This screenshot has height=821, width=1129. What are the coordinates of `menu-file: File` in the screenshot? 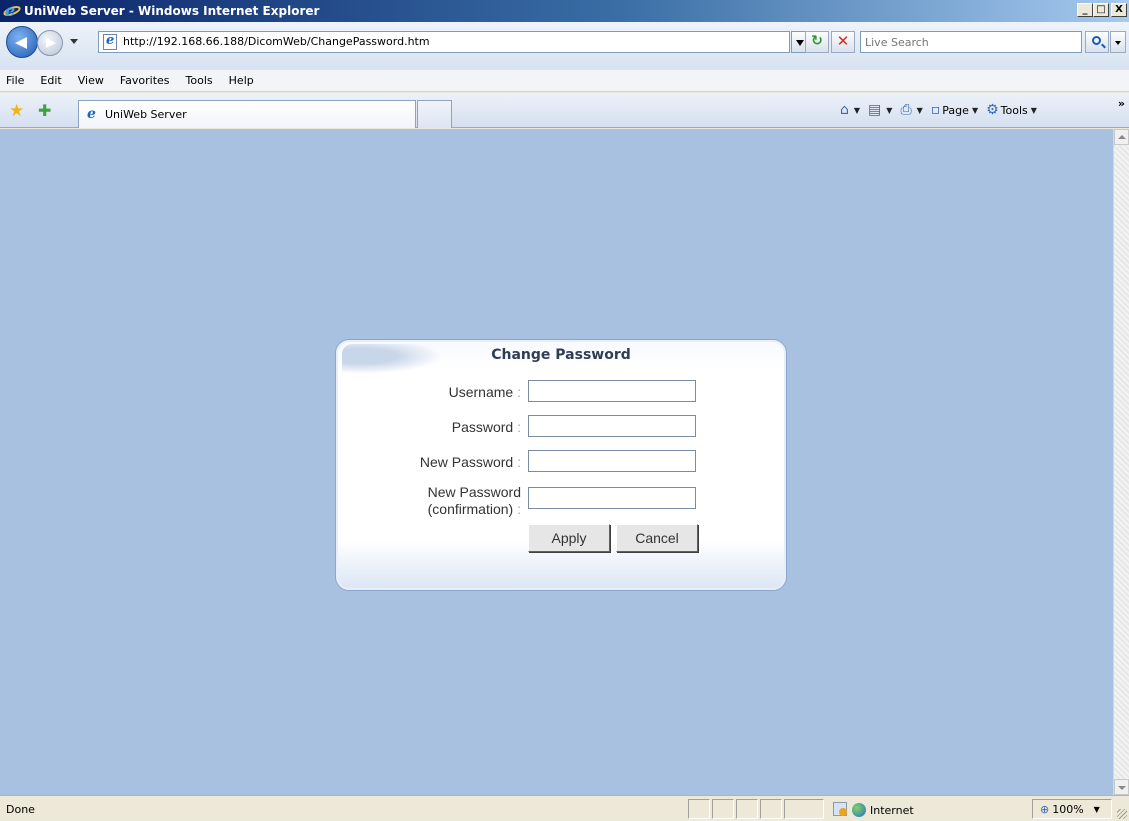 It's located at (15, 80).